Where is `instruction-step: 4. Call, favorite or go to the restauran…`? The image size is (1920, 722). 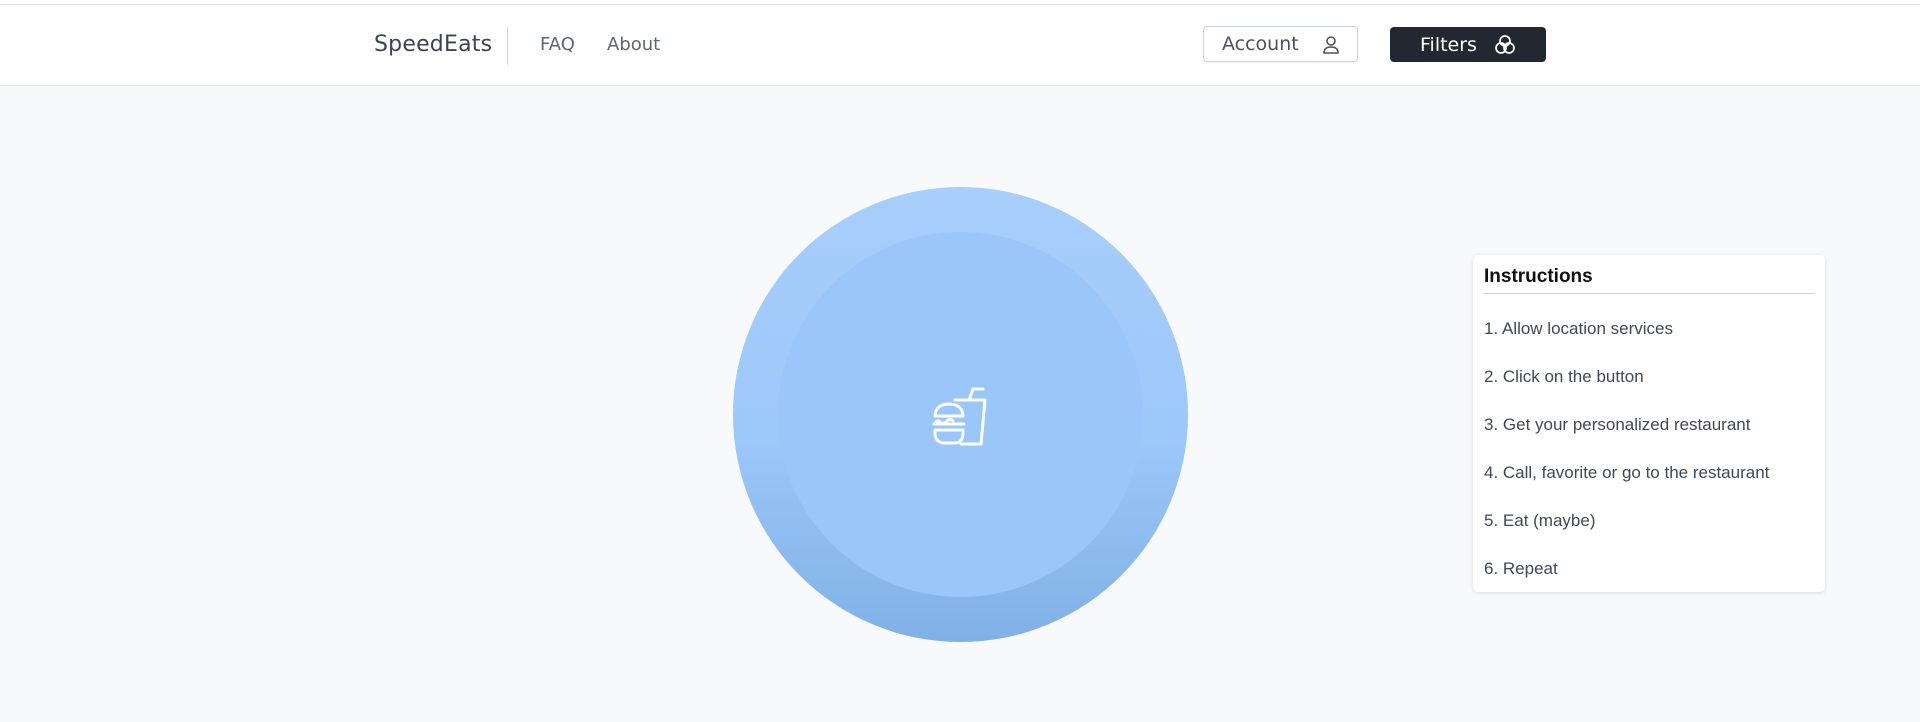
instruction-step: 4. Call, favorite or go to the restauran… is located at coordinates (1627, 472).